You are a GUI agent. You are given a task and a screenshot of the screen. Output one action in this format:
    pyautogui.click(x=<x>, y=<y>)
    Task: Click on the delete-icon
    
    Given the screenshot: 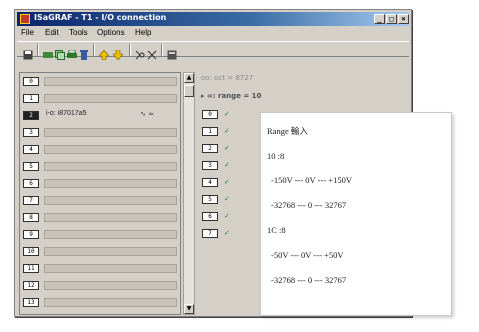 What is the action you would take?
    pyautogui.click(x=84, y=52)
    